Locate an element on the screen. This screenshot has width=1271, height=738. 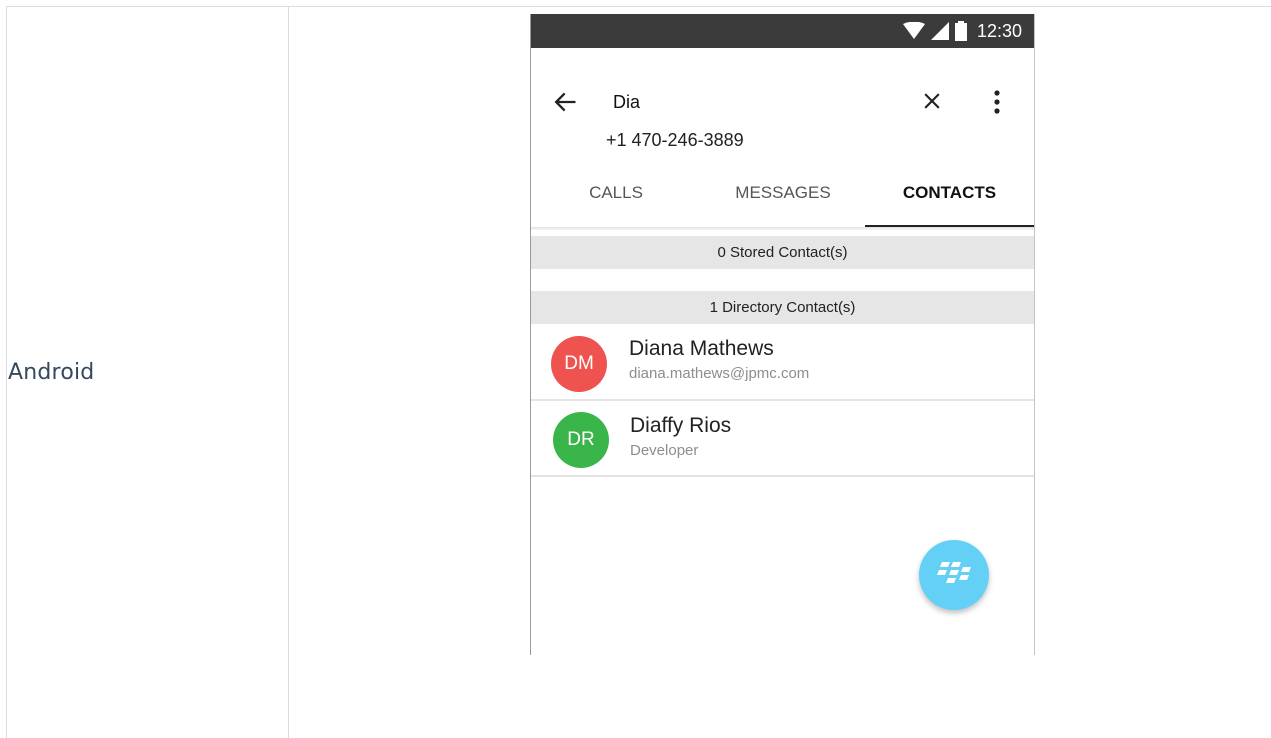
table-border-left is located at coordinates (6, 372).